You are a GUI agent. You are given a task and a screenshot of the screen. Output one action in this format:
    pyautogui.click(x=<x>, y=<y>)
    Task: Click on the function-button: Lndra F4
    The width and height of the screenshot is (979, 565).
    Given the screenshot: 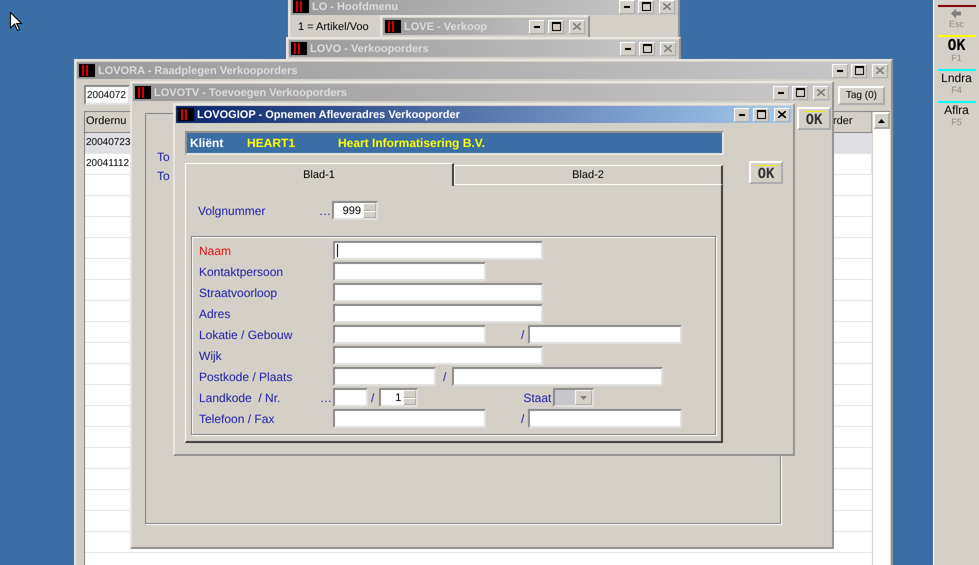 What is the action you would take?
    pyautogui.click(x=956, y=83)
    